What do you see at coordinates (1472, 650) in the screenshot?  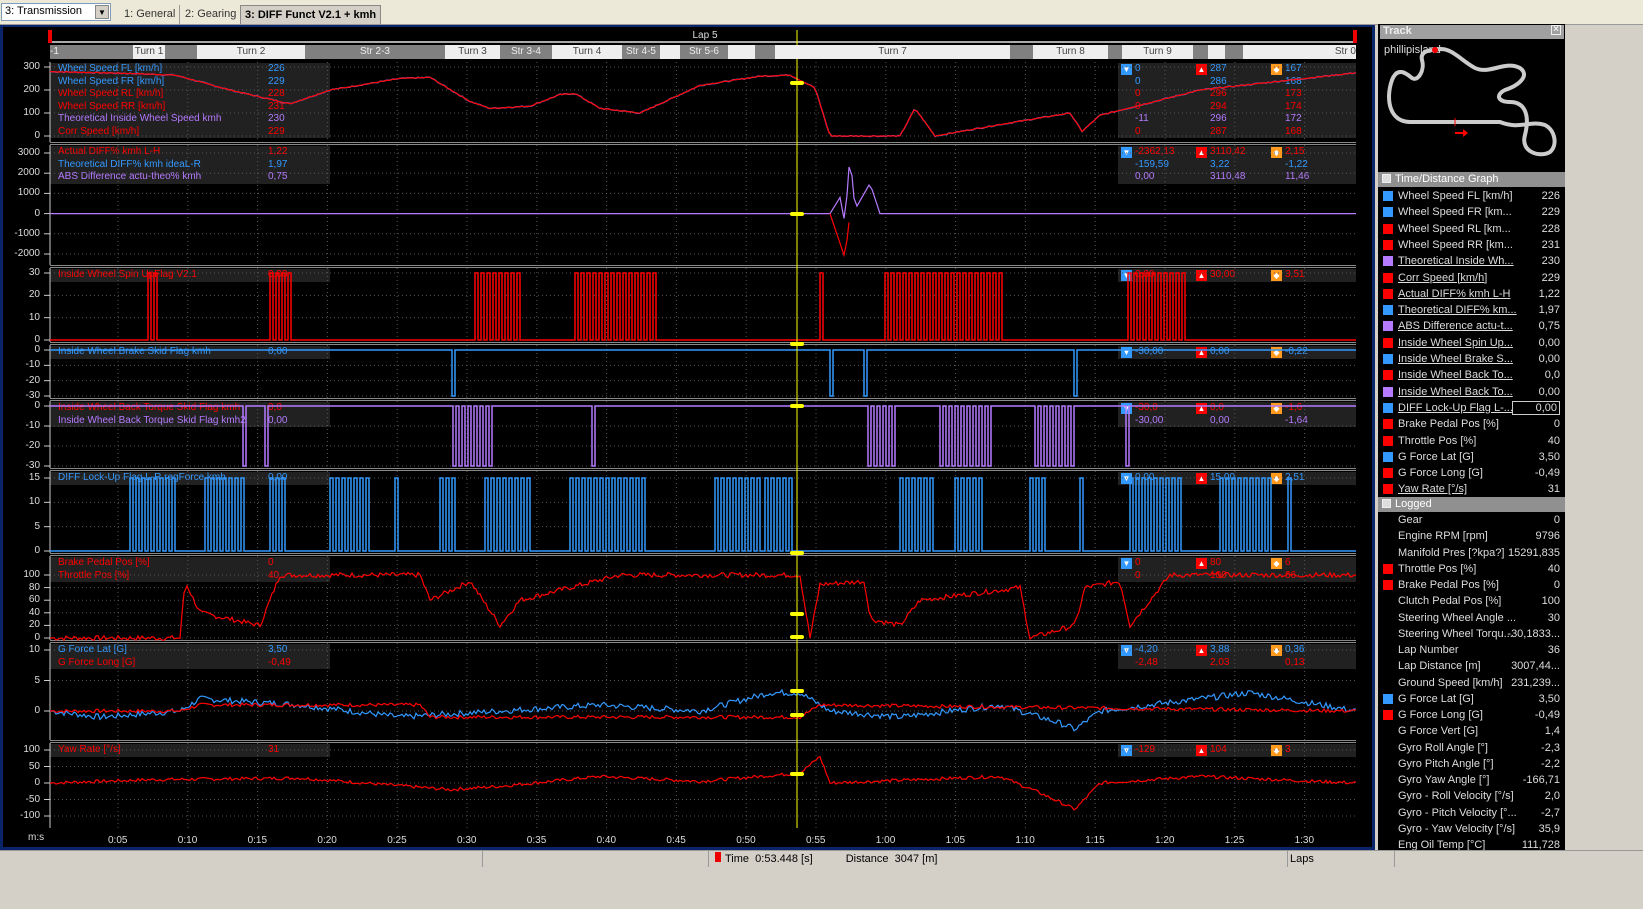 I see `logged-list-item: Lap Number 36` at bounding box center [1472, 650].